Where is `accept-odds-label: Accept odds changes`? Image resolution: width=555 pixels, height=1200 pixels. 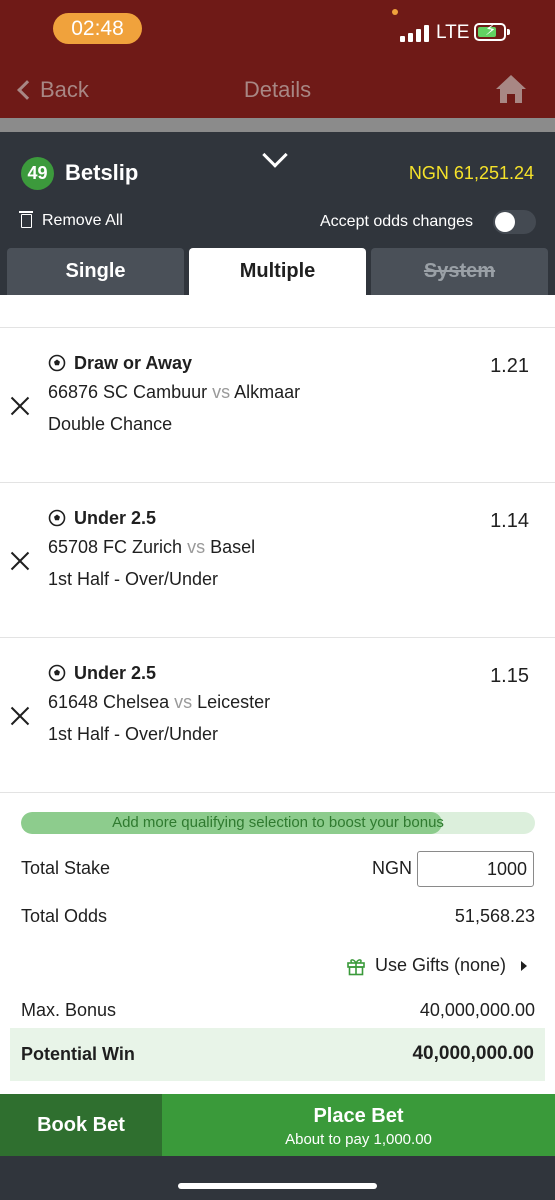
accept-odds-label: Accept odds changes is located at coordinates (396, 221).